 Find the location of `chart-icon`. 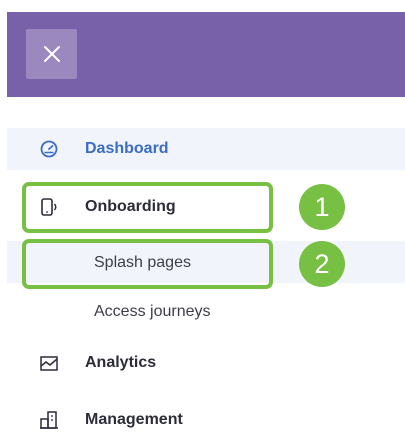

chart-icon is located at coordinates (49, 363).